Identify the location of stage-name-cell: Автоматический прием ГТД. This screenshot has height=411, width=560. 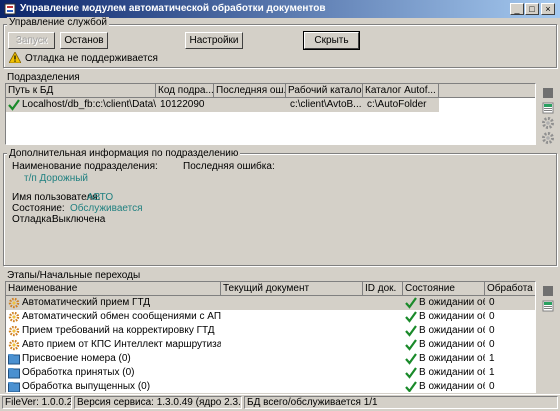
(86, 302).